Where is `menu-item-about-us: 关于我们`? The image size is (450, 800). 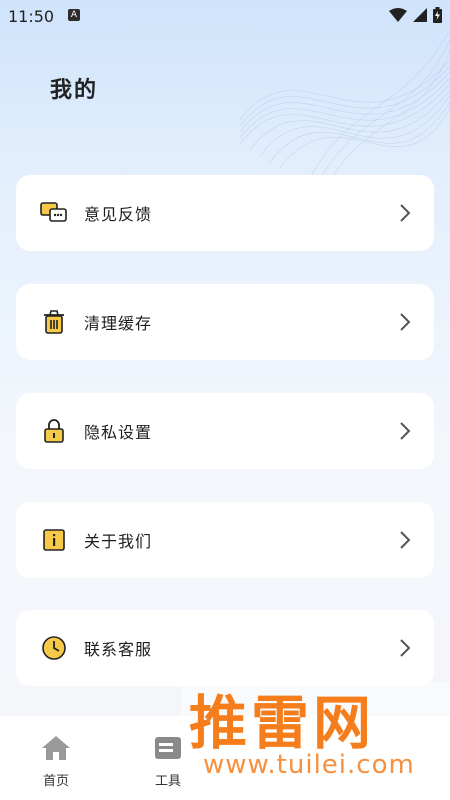
menu-item-about-us: 关于我们 is located at coordinates (225, 540).